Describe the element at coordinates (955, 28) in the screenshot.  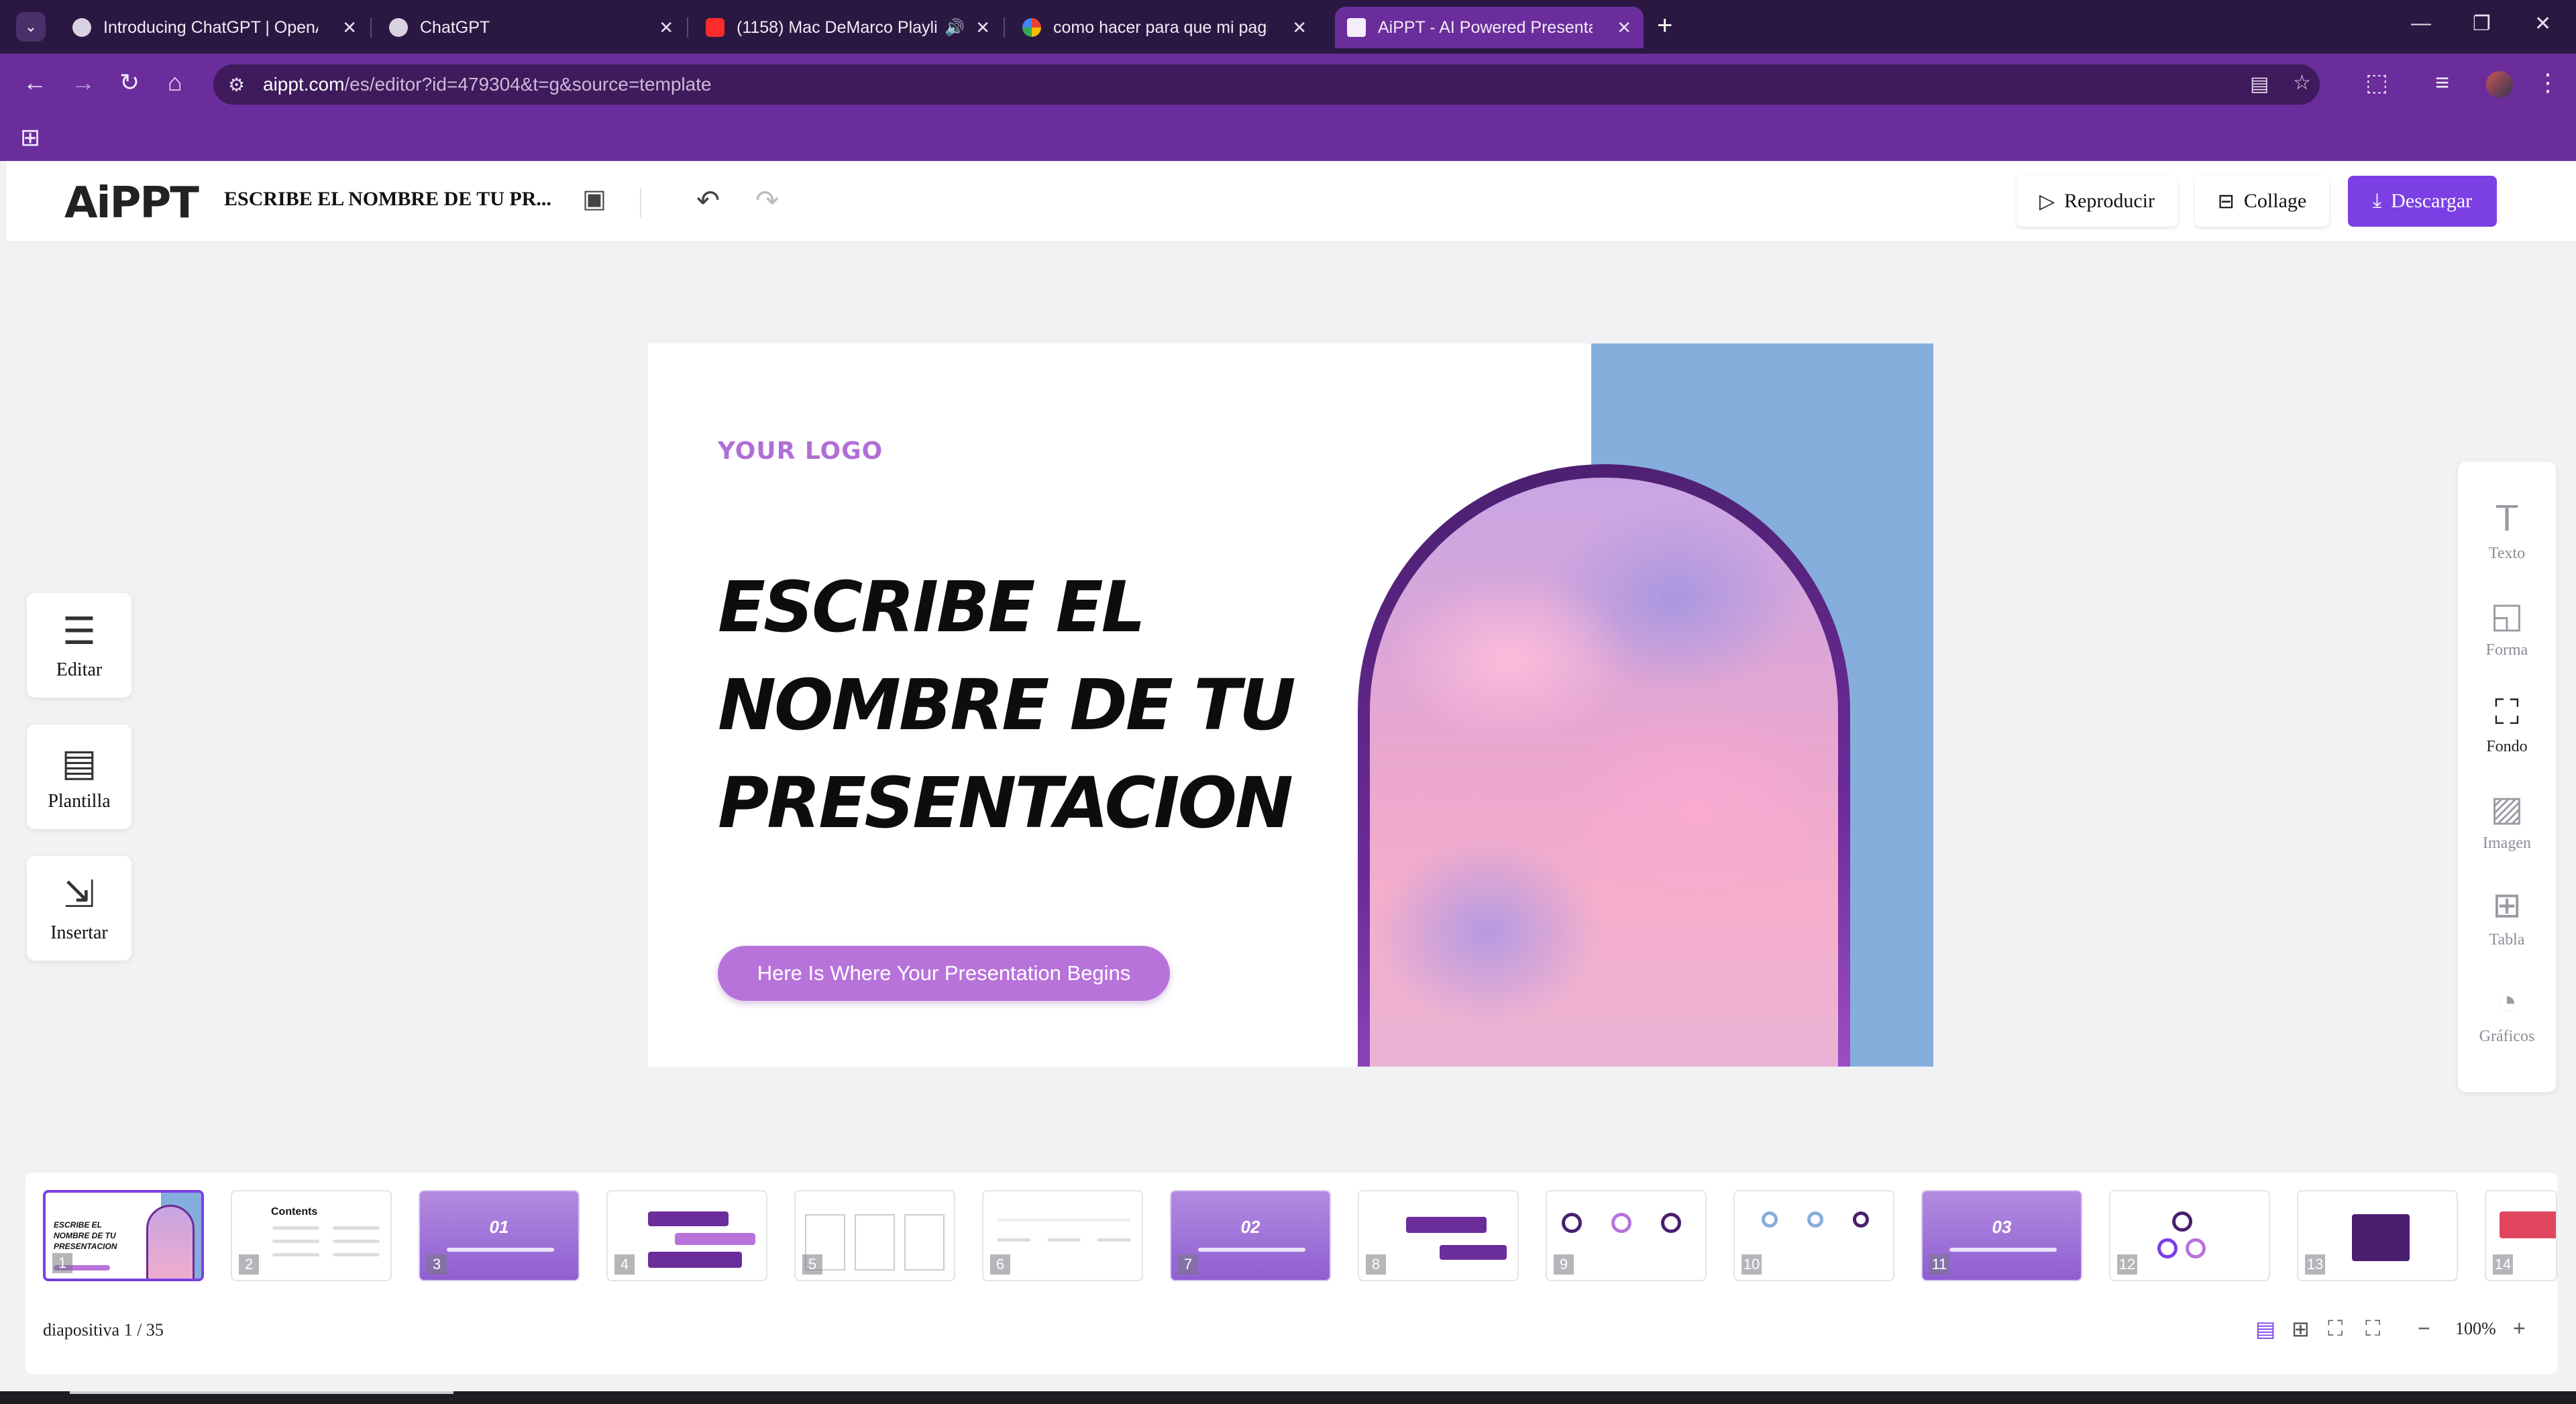
I see `speaker-icon: 🔊` at that location.